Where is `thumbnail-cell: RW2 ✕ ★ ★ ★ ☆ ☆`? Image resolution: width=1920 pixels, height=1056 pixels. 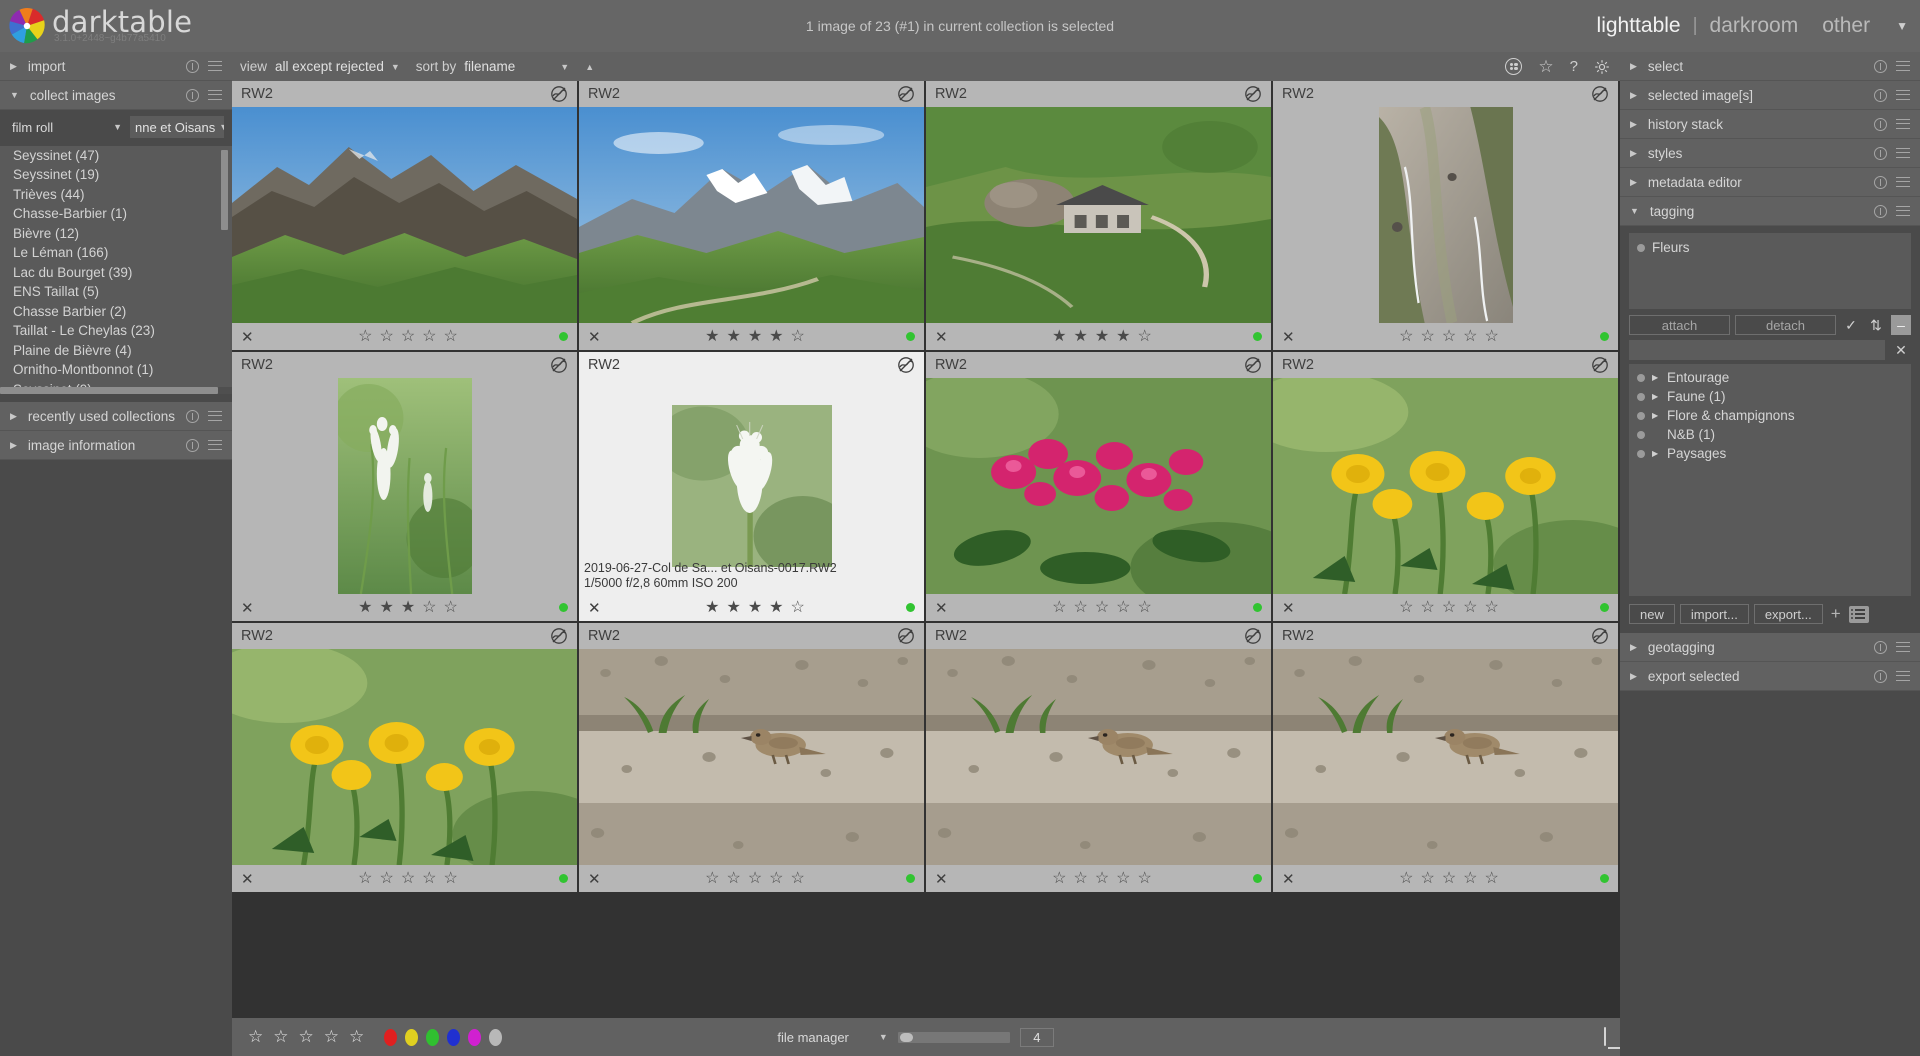
thumbnail-cell: RW2 ✕ ★ ★ ★ ☆ ☆ is located at coordinates (405, 487).